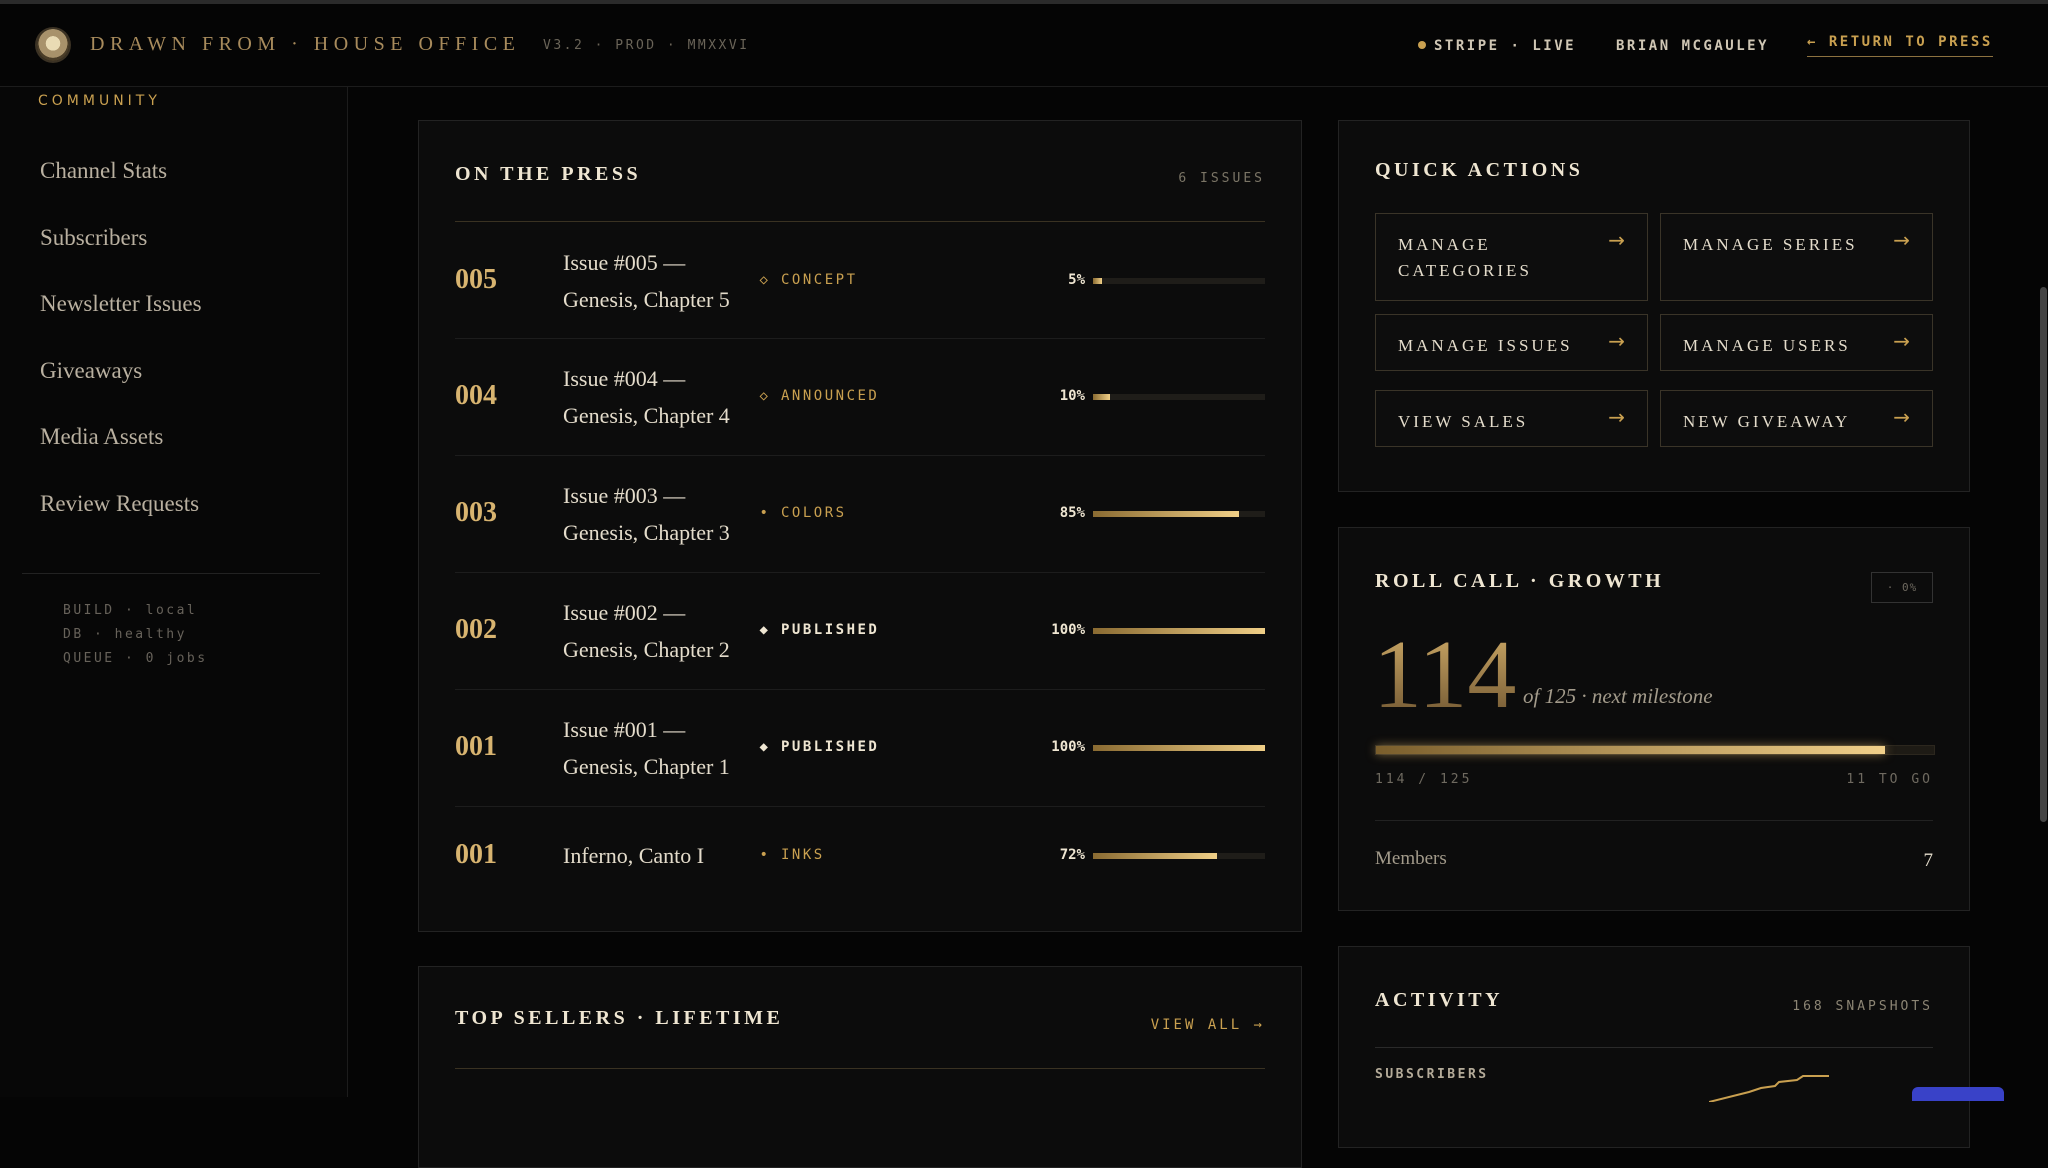 The image size is (2048, 1168). I want to click on sidebar-section-community: COMMUNITY, so click(99, 101).